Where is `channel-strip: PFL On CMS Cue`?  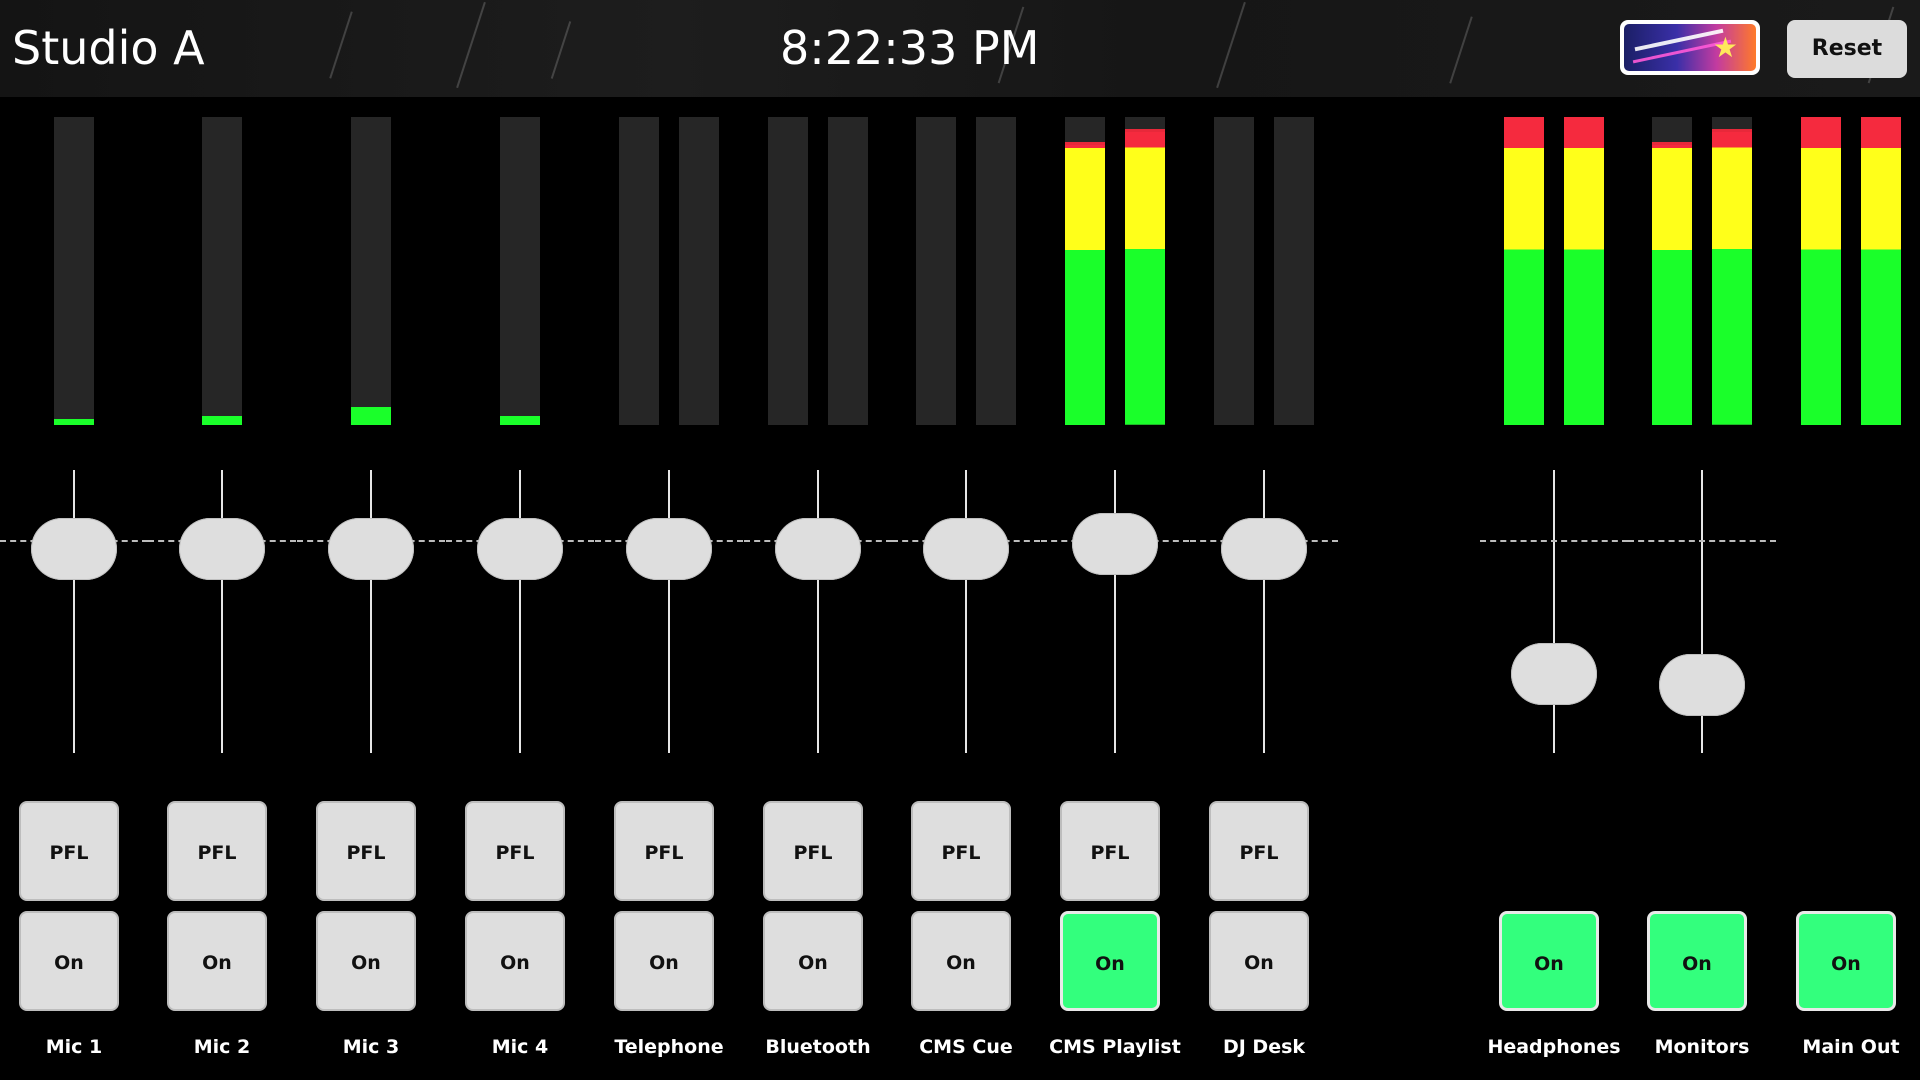
channel-strip: PFL On CMS Cue is located at coordinates (966, 588).